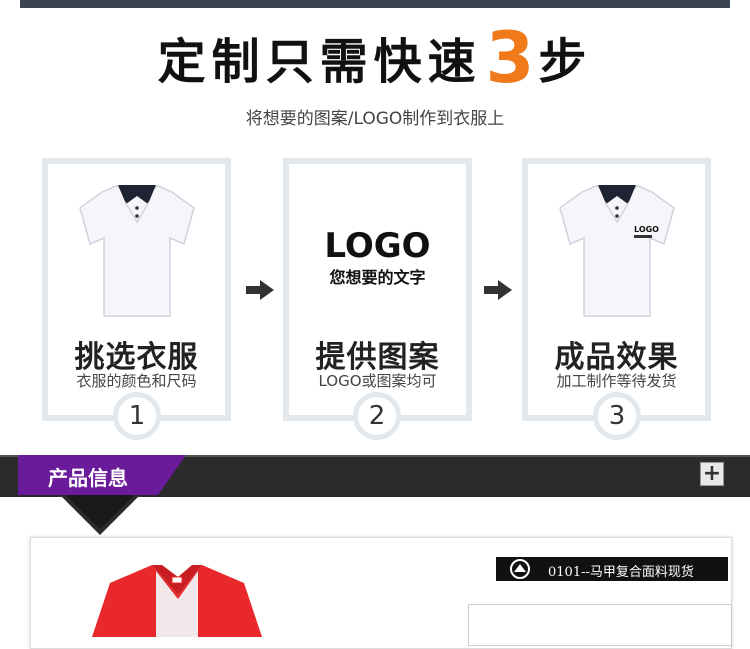 The image size is (750, 649). What do you see at coordinates (136, 381) in the screenshot?
I see `step-description: 衣服的颜色和尺码` at bounding box center [136, 381].